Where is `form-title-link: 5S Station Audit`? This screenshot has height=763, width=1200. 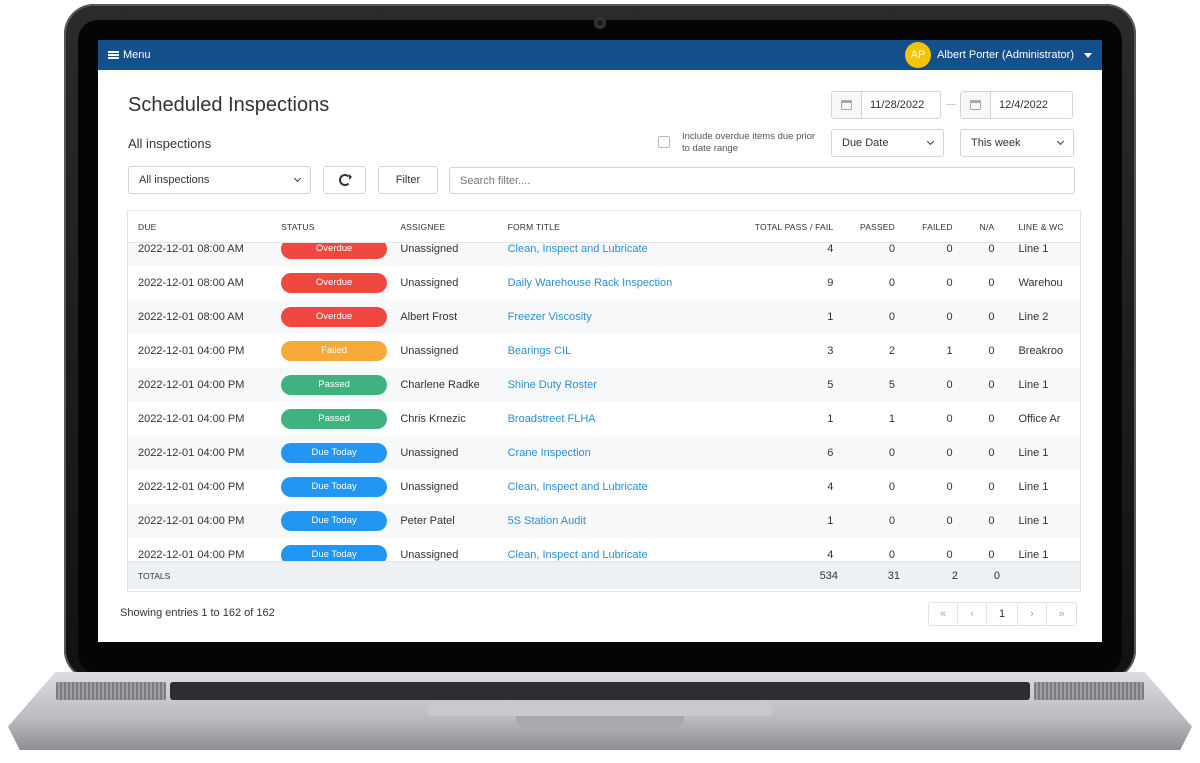 form-title-link: 5S Station Audit is located at coordinates (547, 521).